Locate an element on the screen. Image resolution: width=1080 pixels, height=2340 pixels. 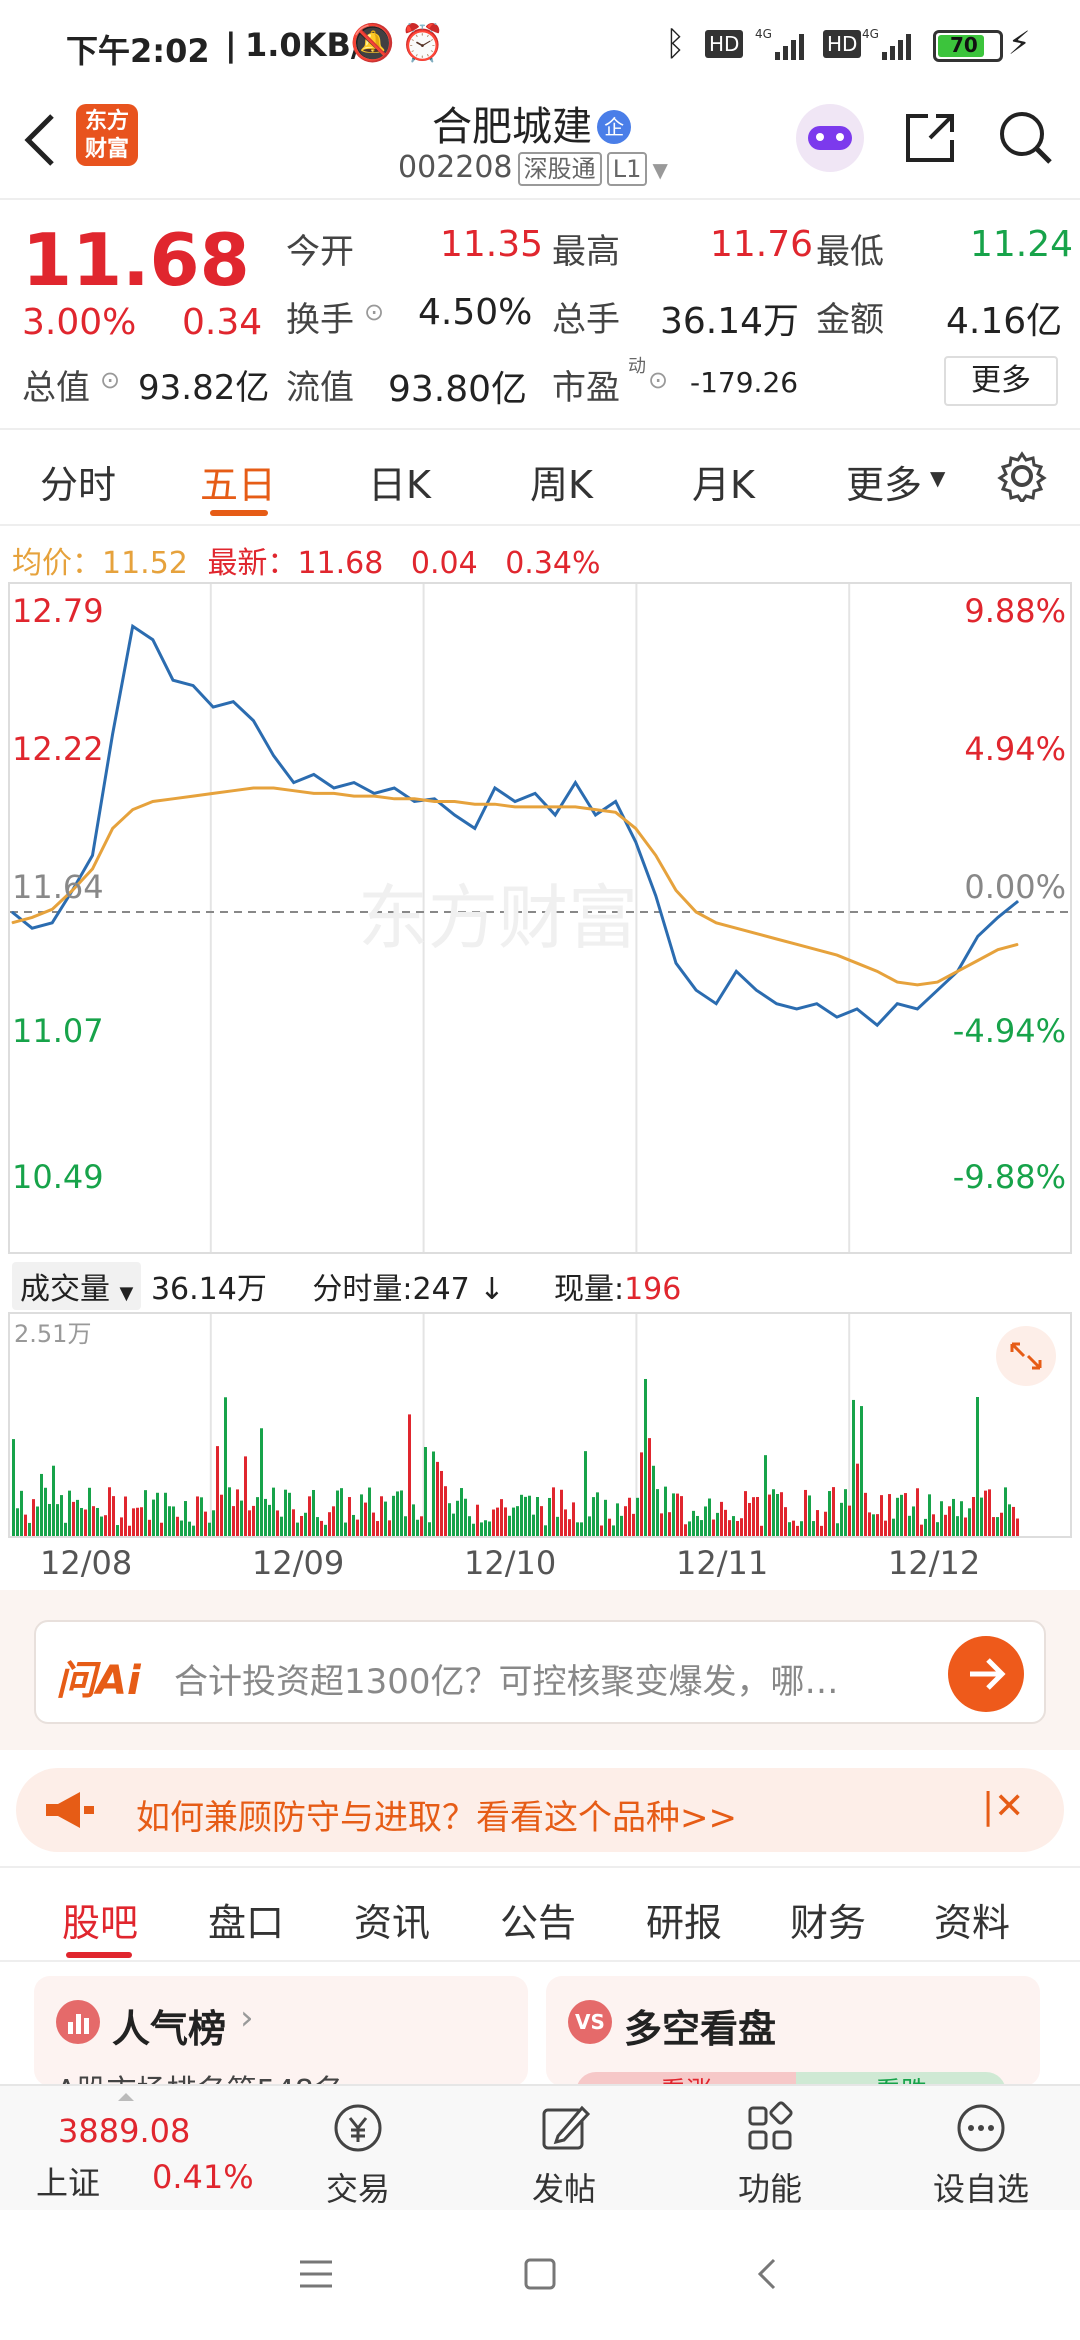
robot-avatar-icon is located at coordinates (830, 138).